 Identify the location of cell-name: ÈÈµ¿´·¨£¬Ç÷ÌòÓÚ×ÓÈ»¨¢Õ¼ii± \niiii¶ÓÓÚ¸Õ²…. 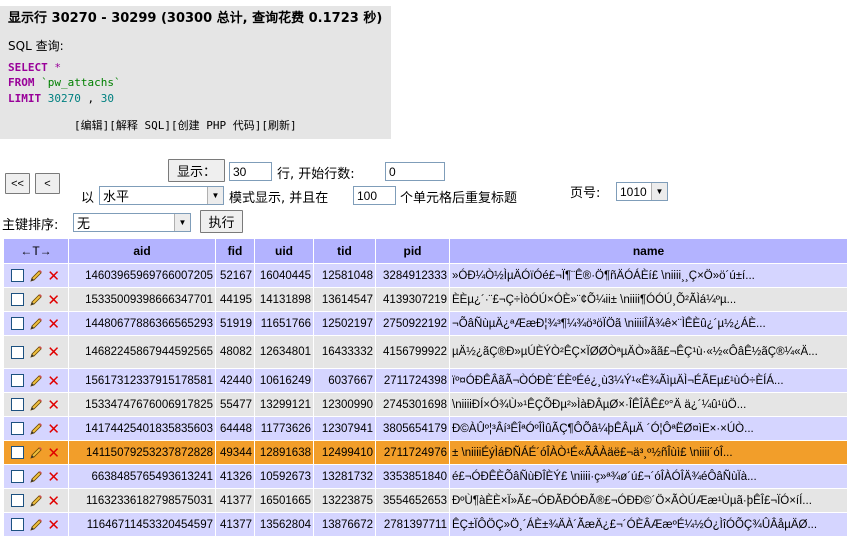
(648, 299).